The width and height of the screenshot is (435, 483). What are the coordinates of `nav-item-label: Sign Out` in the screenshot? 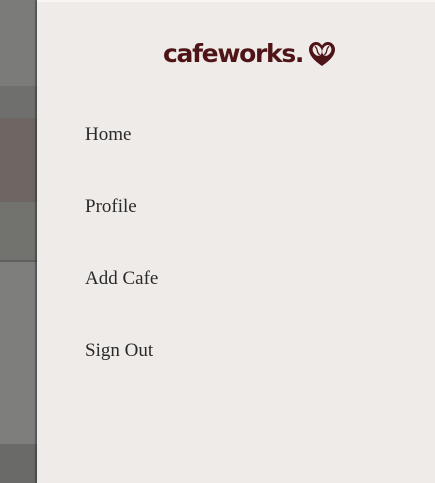 It's located at (119, 350).